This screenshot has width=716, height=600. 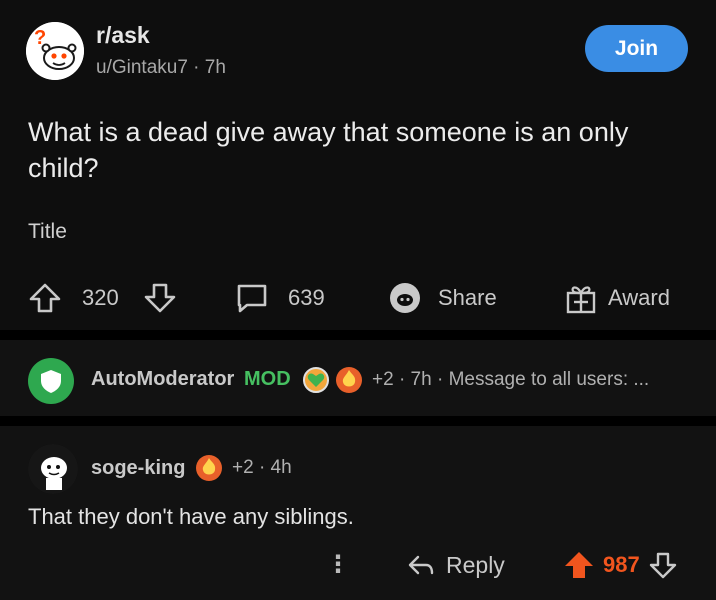 I want to click on reddit-alien-icon: ?, so click(x=55, y=51).